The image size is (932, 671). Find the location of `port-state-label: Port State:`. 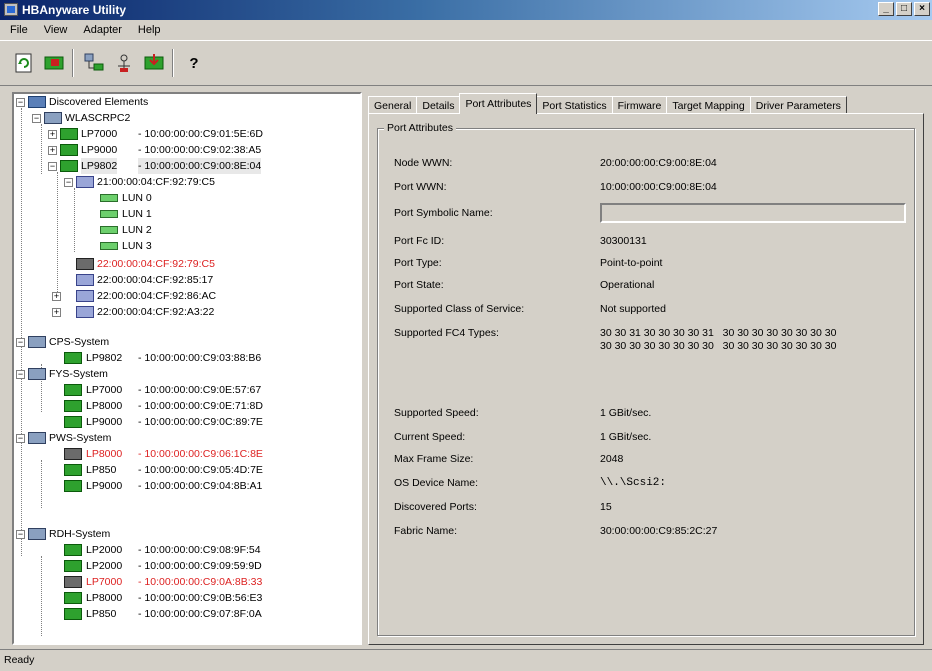

port-state-label: Port State: is located at coordinates (419, 285).